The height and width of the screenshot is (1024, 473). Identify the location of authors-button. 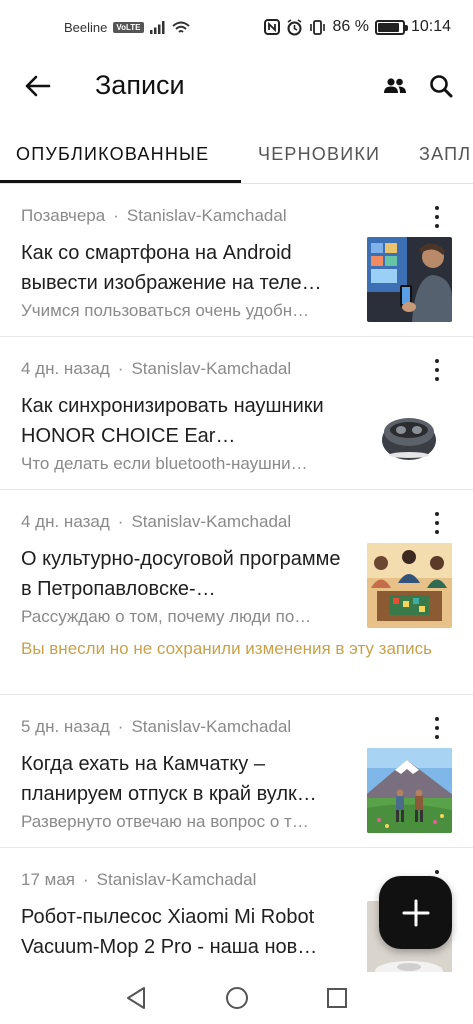
(395, 86).